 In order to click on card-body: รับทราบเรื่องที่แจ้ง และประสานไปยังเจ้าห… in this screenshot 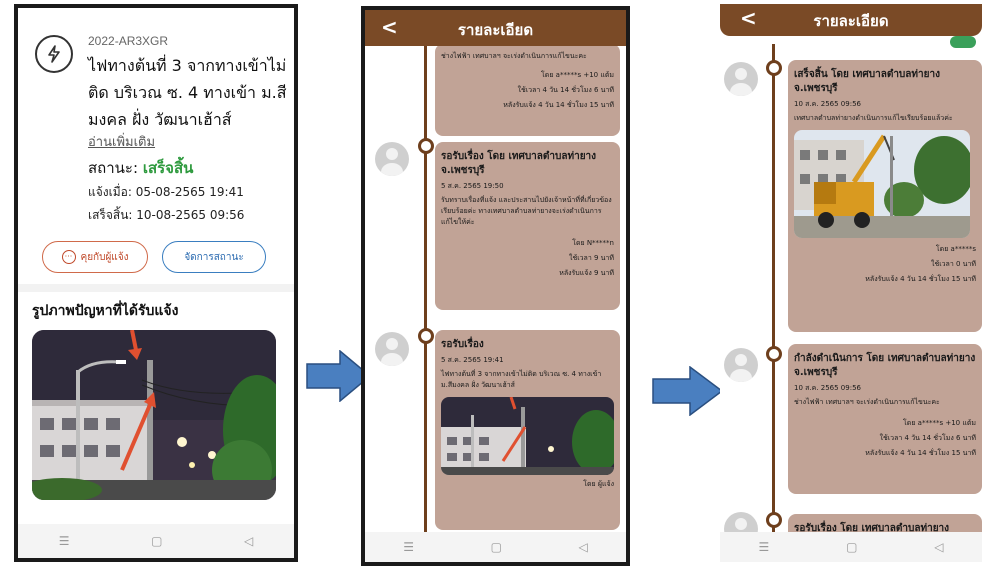, I will do `click(526, 211)`.